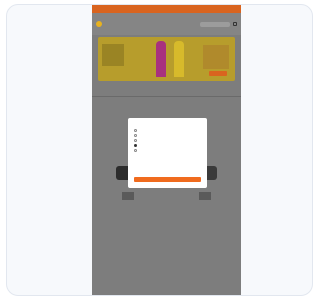 The width and height of the screenshot is (320, 300). What do you see at coordinates (218, 73) in the screenshot?
I see `hero-cta-button` at bounding box center [218, 73].